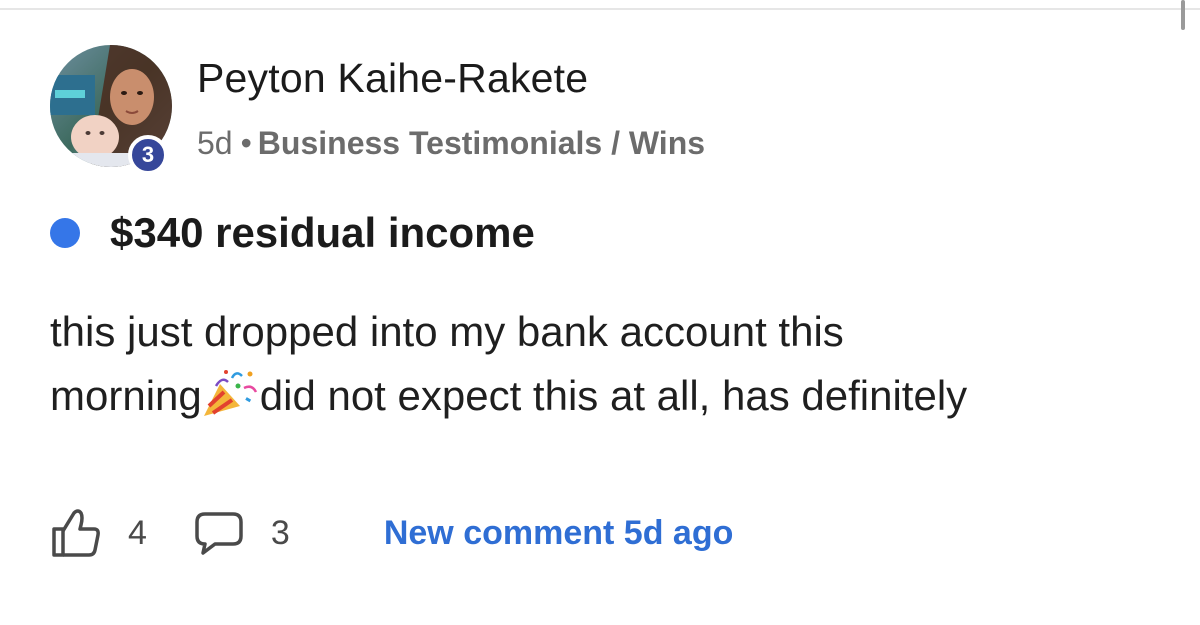 The image size is (1200, 625). Describe the element at coordinates (76, 533) in the screenshot. I see `thumbs-up-icon` at that location.